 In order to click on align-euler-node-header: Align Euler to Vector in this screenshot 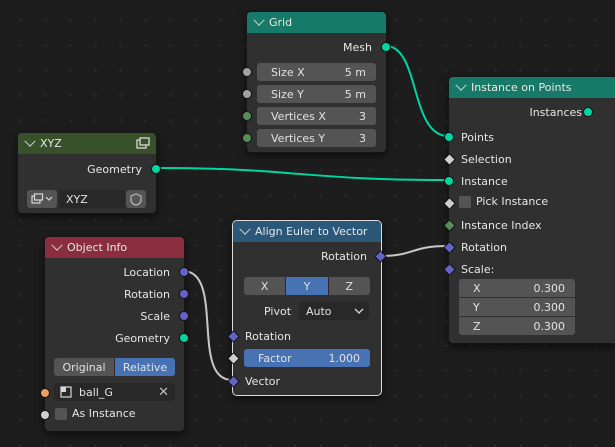, I will do `click(307, 231)`.